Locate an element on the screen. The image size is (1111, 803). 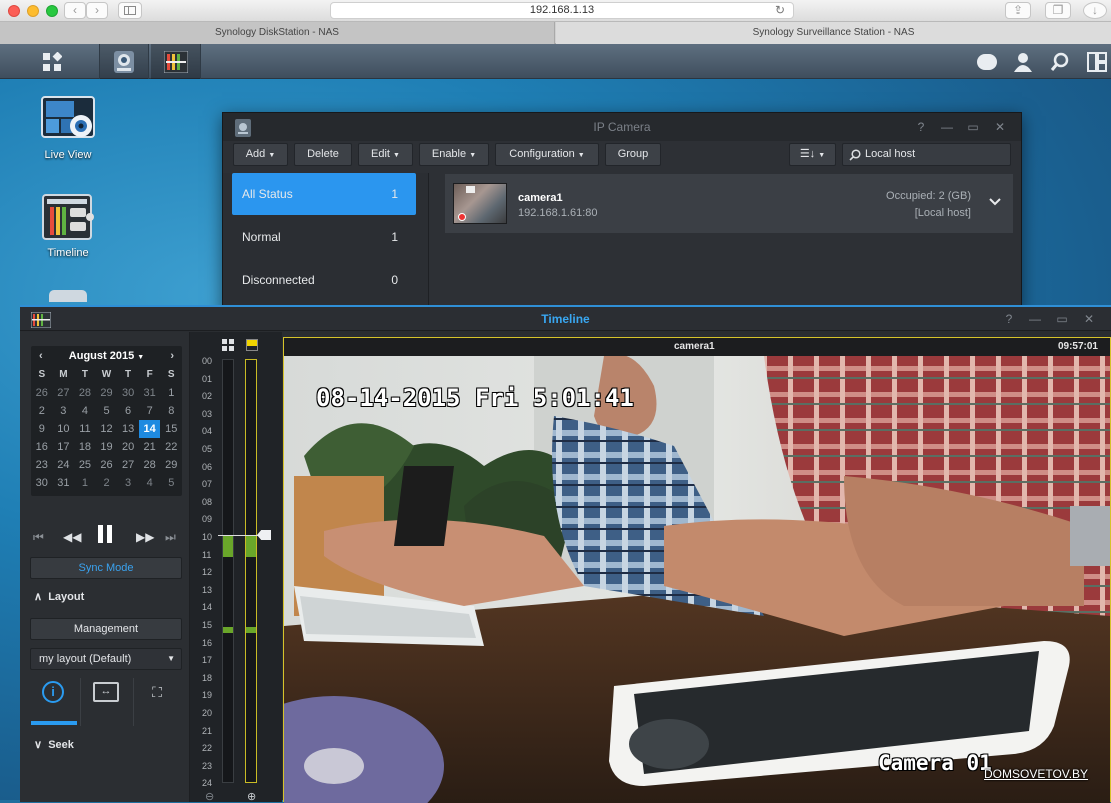
info-icon: i is located at coordinates (53, 692).